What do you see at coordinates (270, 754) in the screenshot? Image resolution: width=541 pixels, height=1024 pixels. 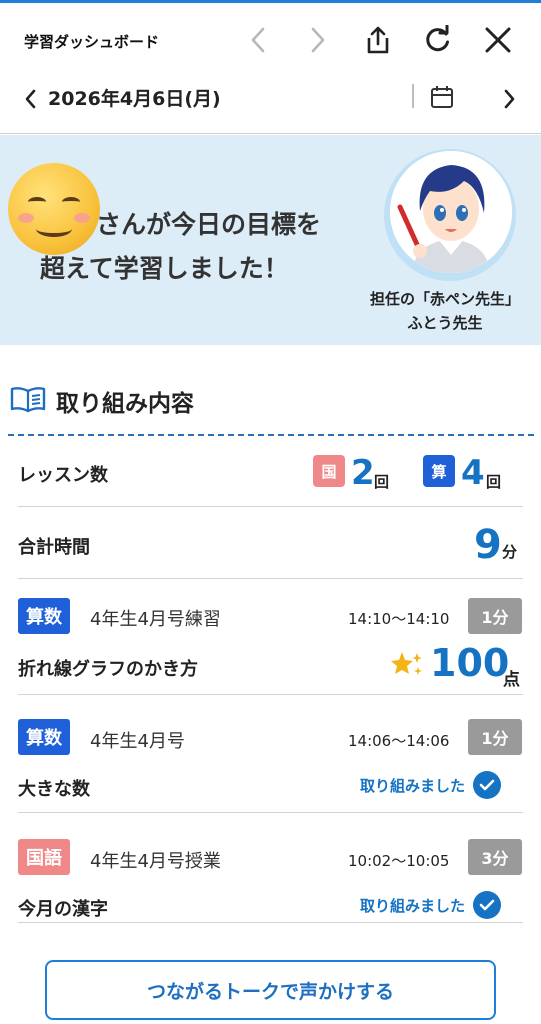 I see `lesson-item: 算数 4年生4月号 14:06〜14:06 1分 大きな数 取り組みました` at bounding box center [270, 754].